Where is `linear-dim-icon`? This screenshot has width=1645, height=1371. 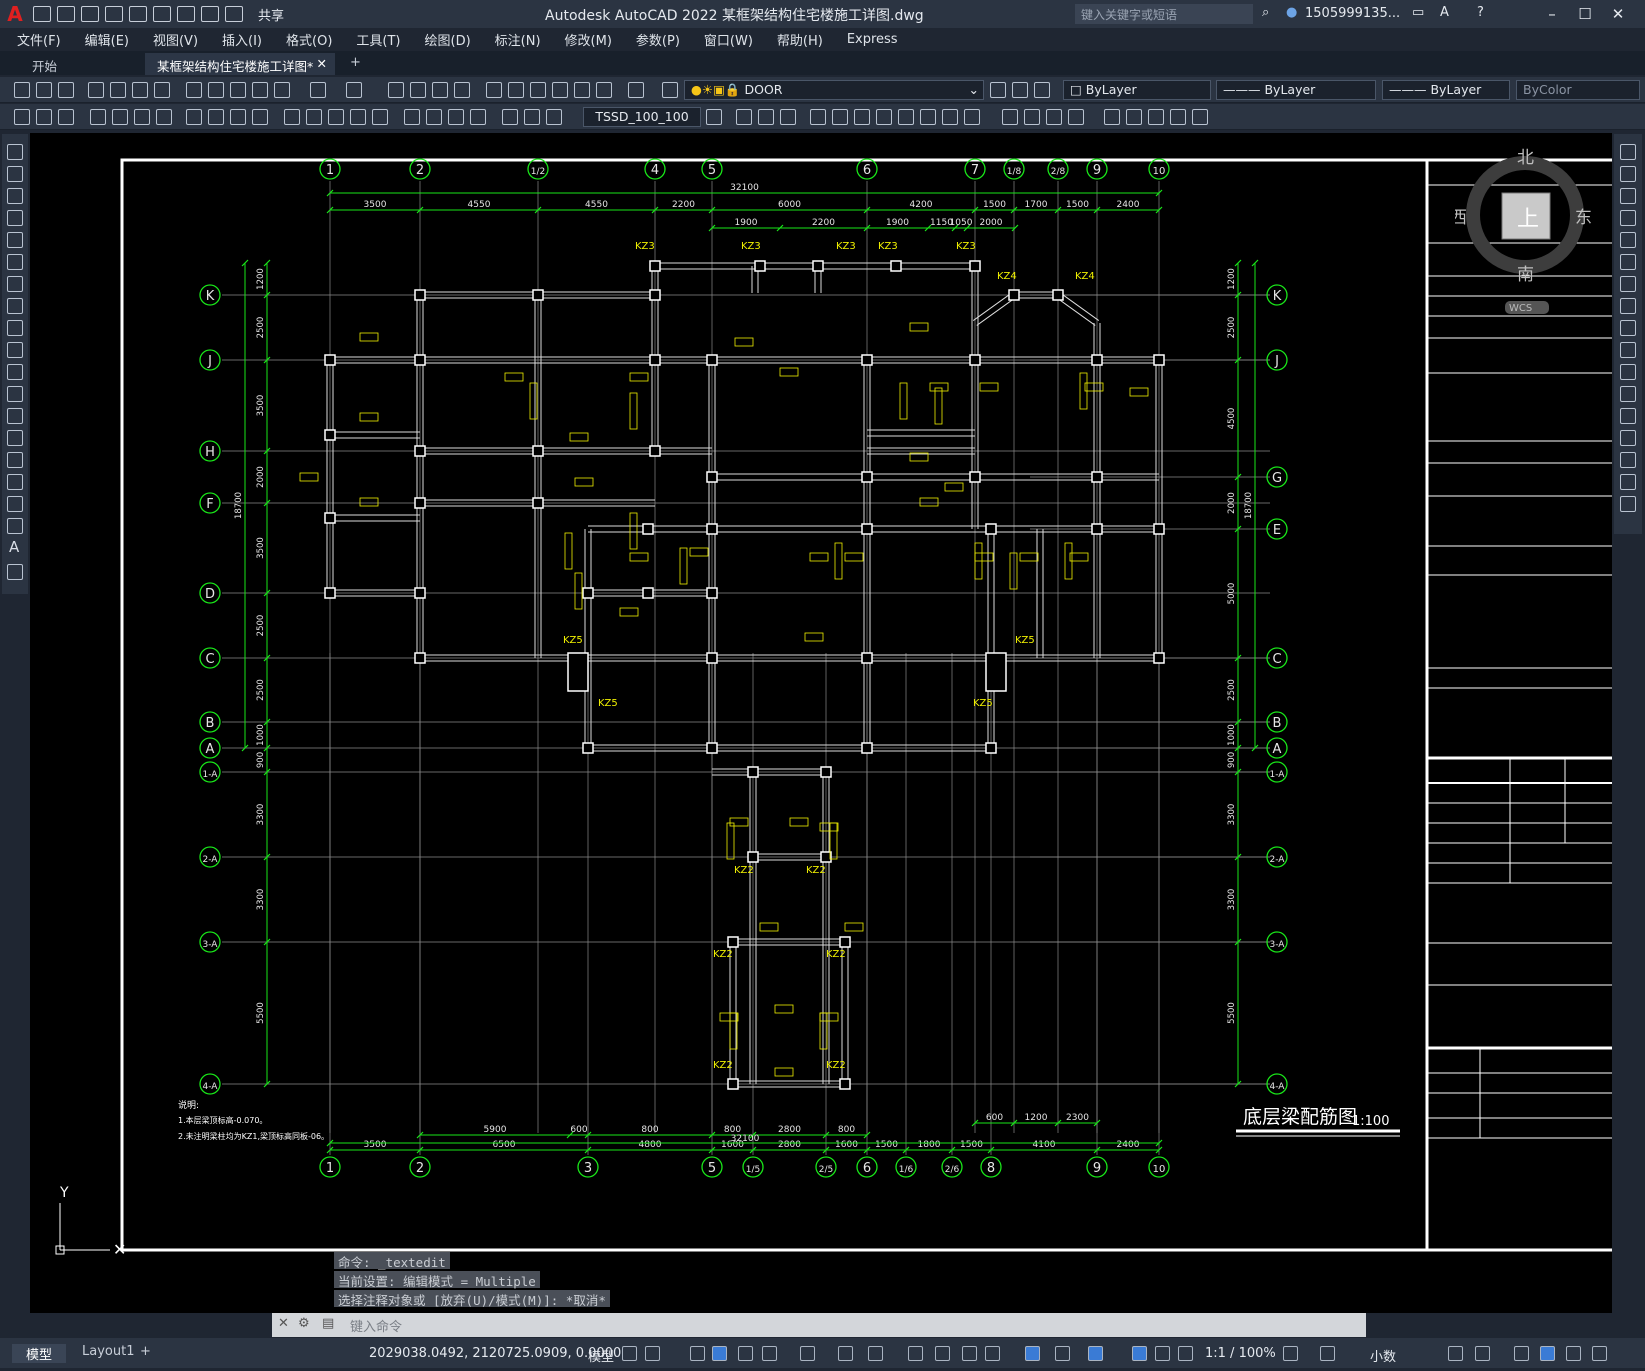
linear-dim-icon is located at coordinates (98, 117).